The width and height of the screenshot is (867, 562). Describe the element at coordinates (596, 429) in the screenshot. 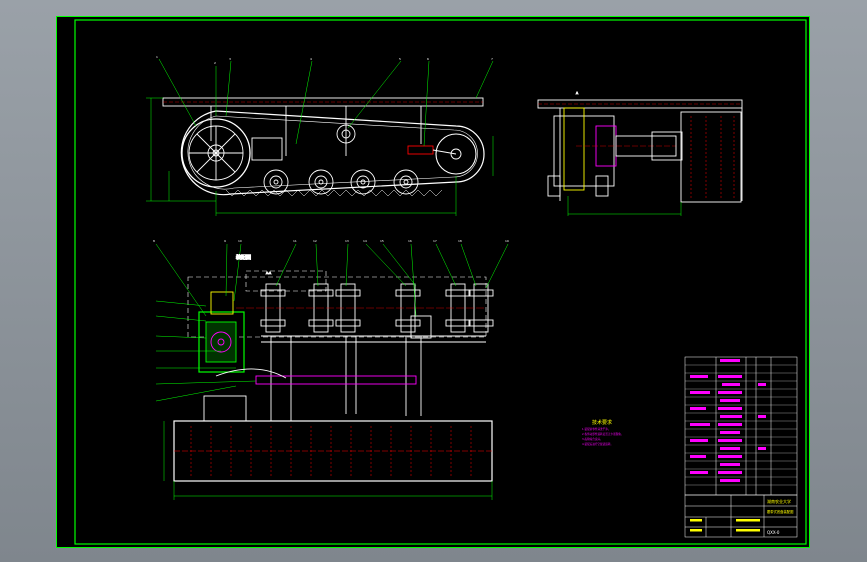

I see `note-1: 1.装配前零件清洗干净。` at that location.